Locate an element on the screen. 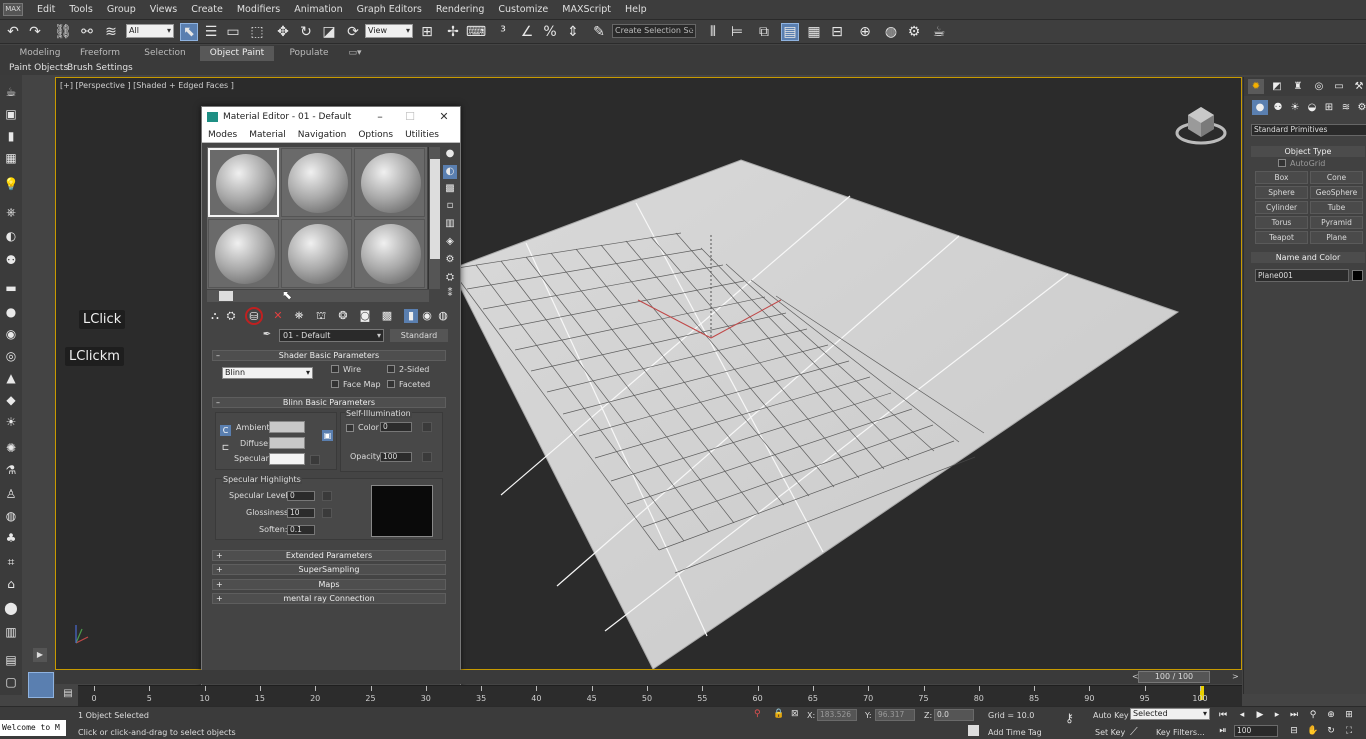 The width and height of the screenshot is (1366, 739). slots-vertical-scrollbar is located at coordinates (434, 218).